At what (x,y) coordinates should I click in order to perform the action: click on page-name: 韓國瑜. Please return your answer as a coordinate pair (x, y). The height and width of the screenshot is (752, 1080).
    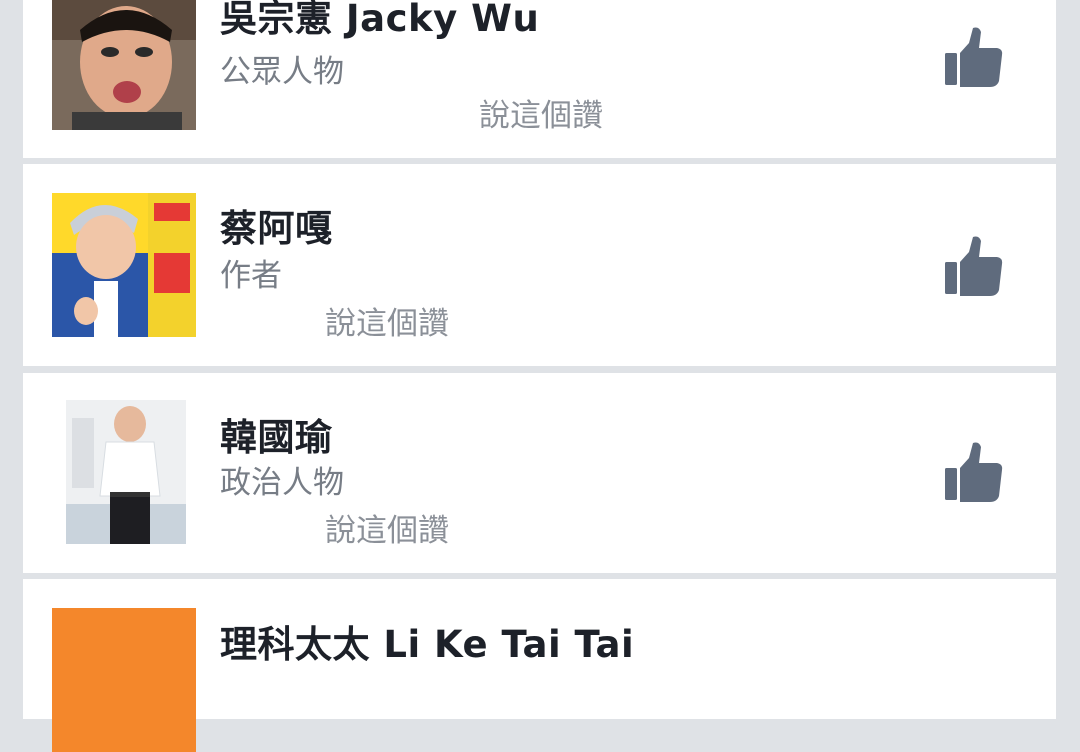
    Looking at the image, I should click on (276, 434).